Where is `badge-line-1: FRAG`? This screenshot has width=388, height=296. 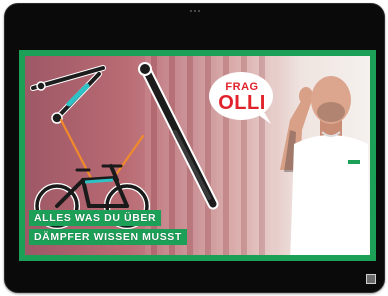
badge-line-1: FRAG is located at coordinates (242, 86).